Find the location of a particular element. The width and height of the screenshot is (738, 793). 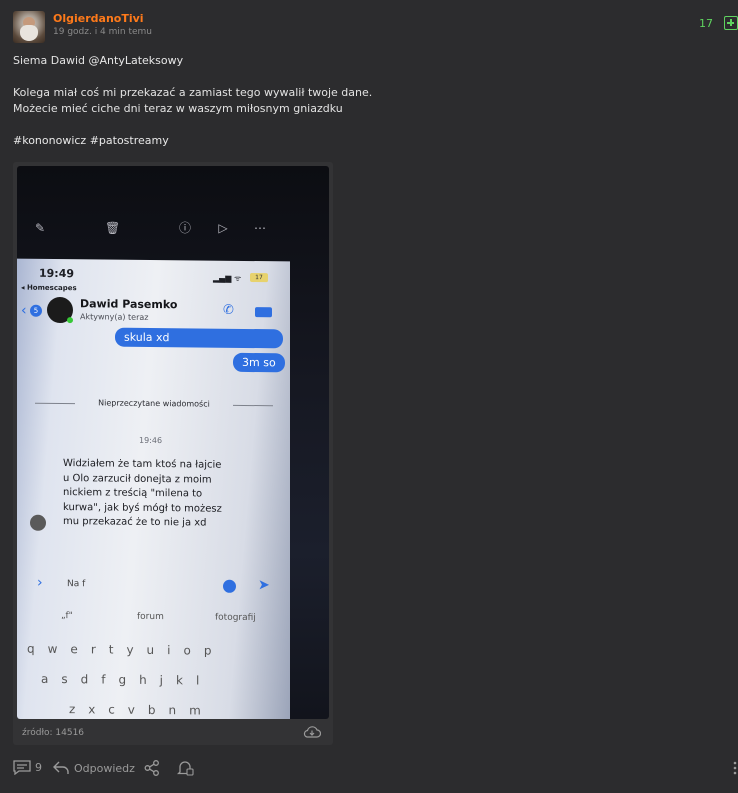

post-line-1: Siema Dawid @AntyLateksowy is located at coordinates (98, 61).